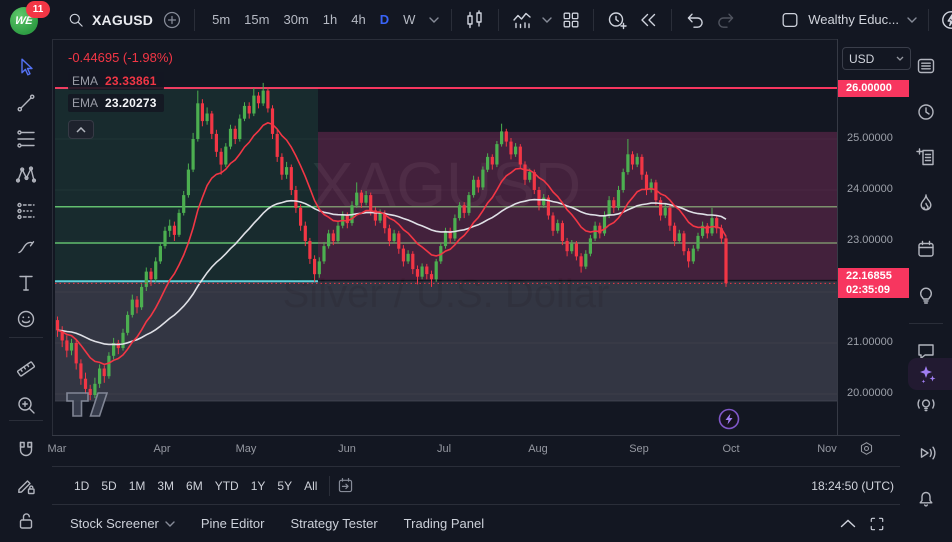 The height and width of the screenshot is (542, 952). Describe the element at coordinates (877, 524) in the screenshot. I see `fullscreen-icon` at that location.